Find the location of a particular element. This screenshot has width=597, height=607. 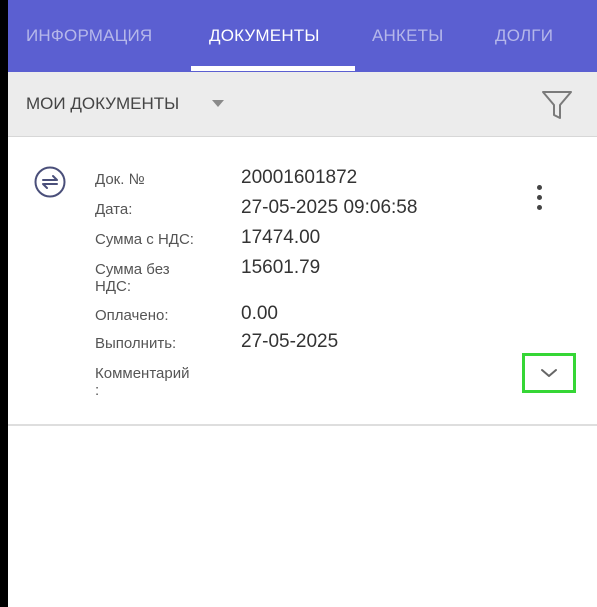

date-label: Дата: is located at coordinates (114, 209).